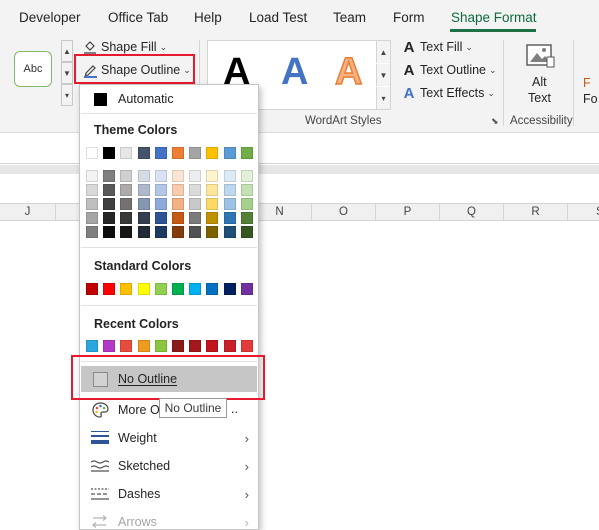  What do you see at coordinates (28, 212) in the screenshot?
I see `column-header-j: J` at bounding box center [28, 212].